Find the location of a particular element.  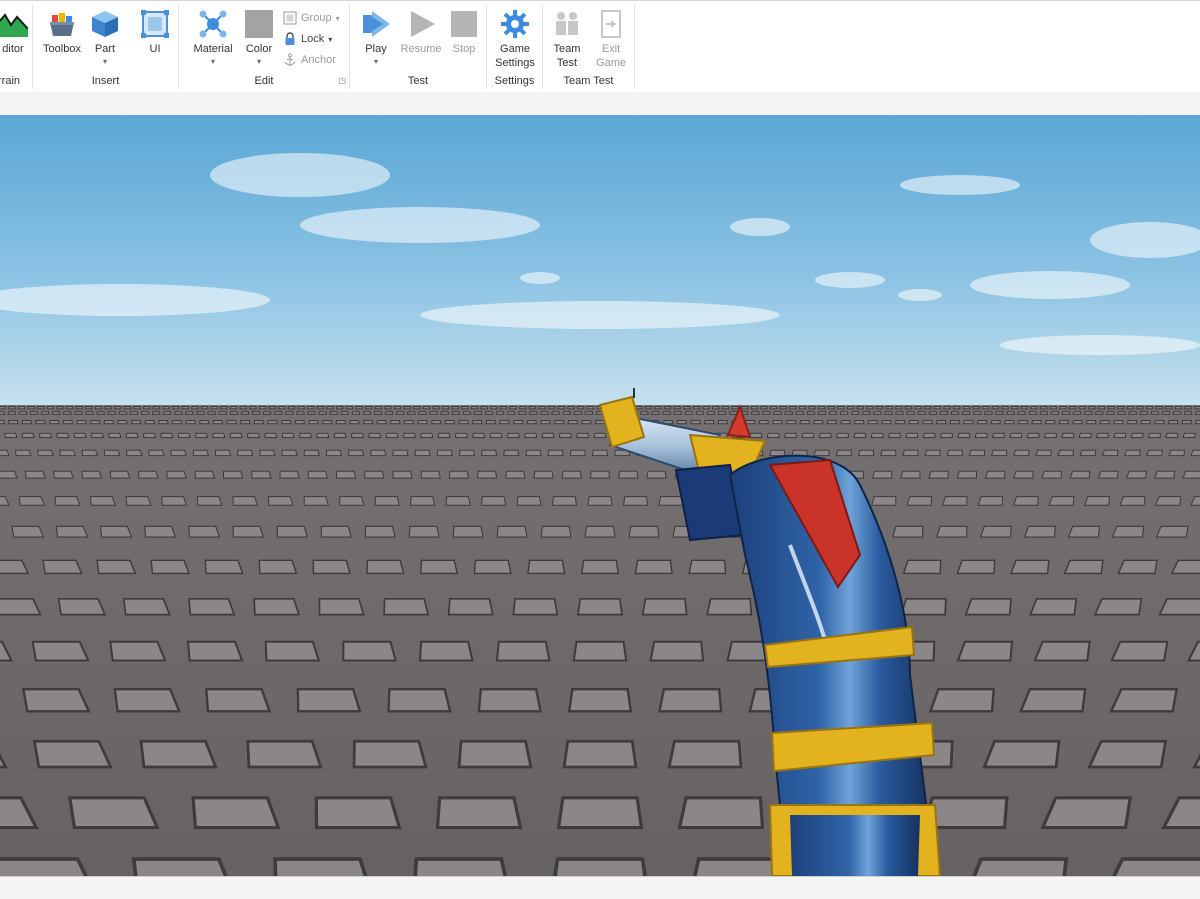

terrain-icon is located at coordinates (14, 24).